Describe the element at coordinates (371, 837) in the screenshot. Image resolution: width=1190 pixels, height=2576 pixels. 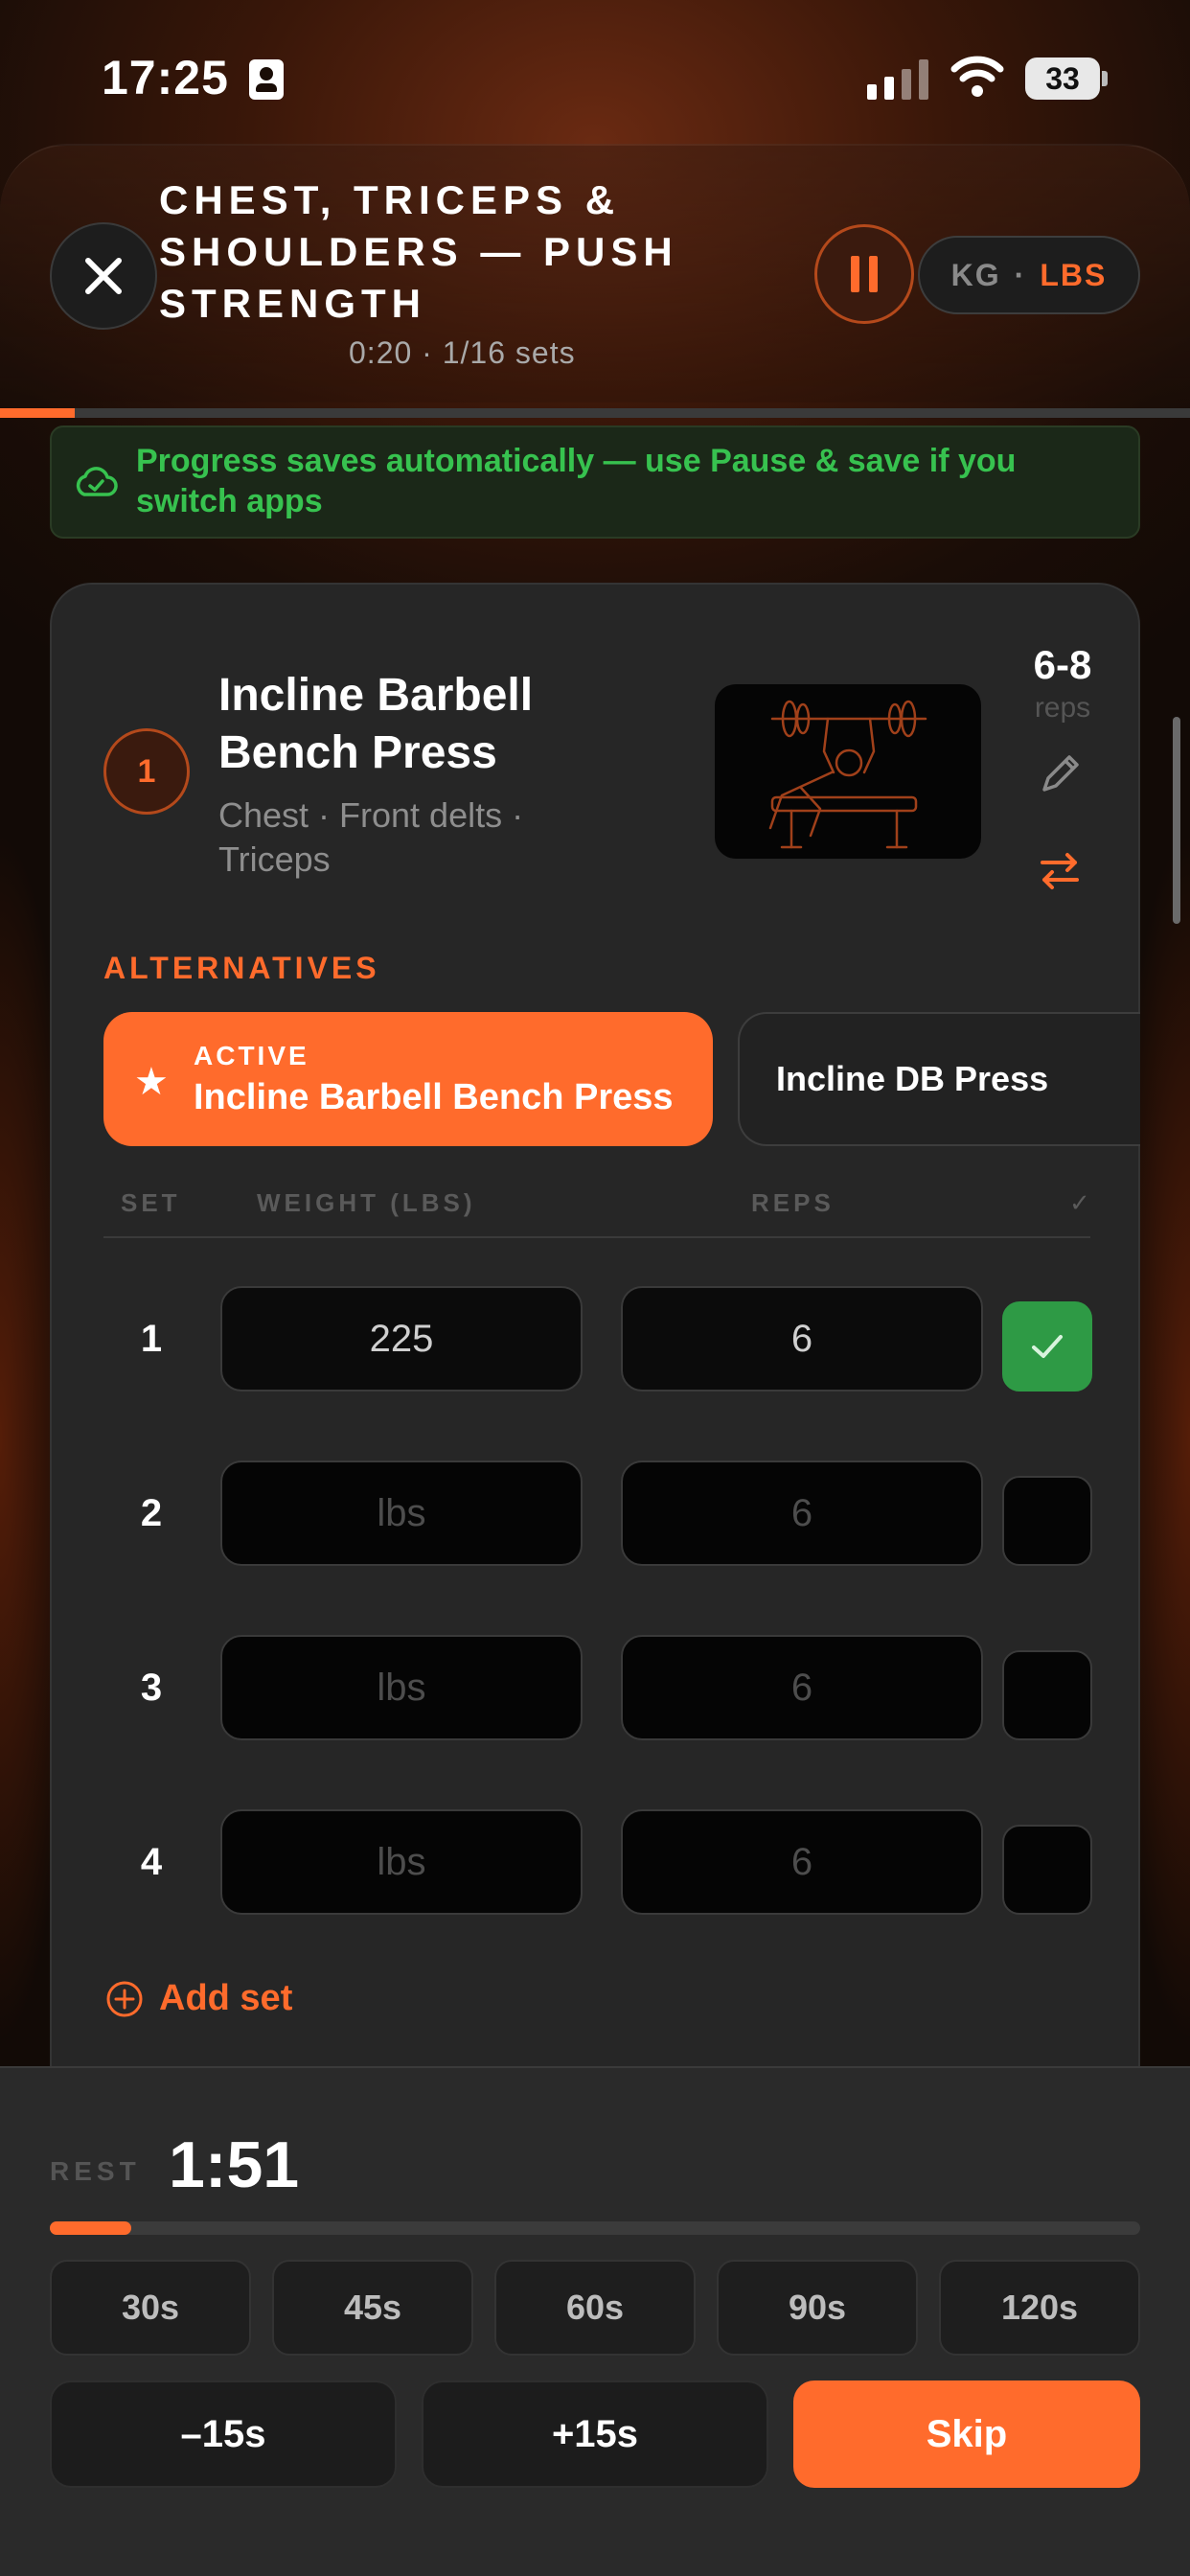
I see `exercise-muscles: Chest · Front delts · Triceps` at that location.